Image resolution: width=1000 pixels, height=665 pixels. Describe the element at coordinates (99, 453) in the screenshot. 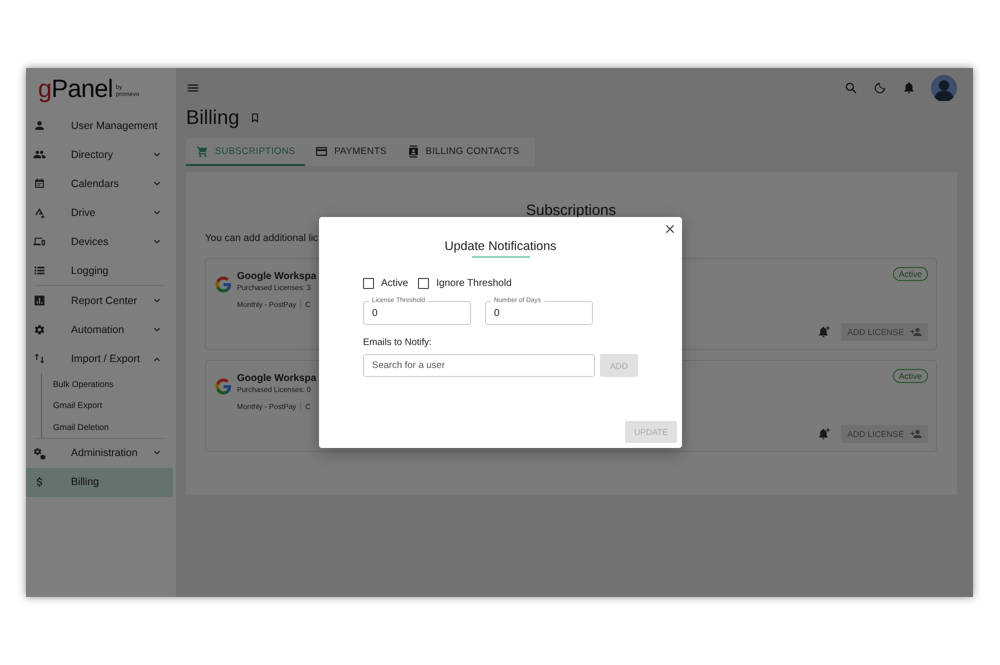

I see `nav-item: Administration` at that location.